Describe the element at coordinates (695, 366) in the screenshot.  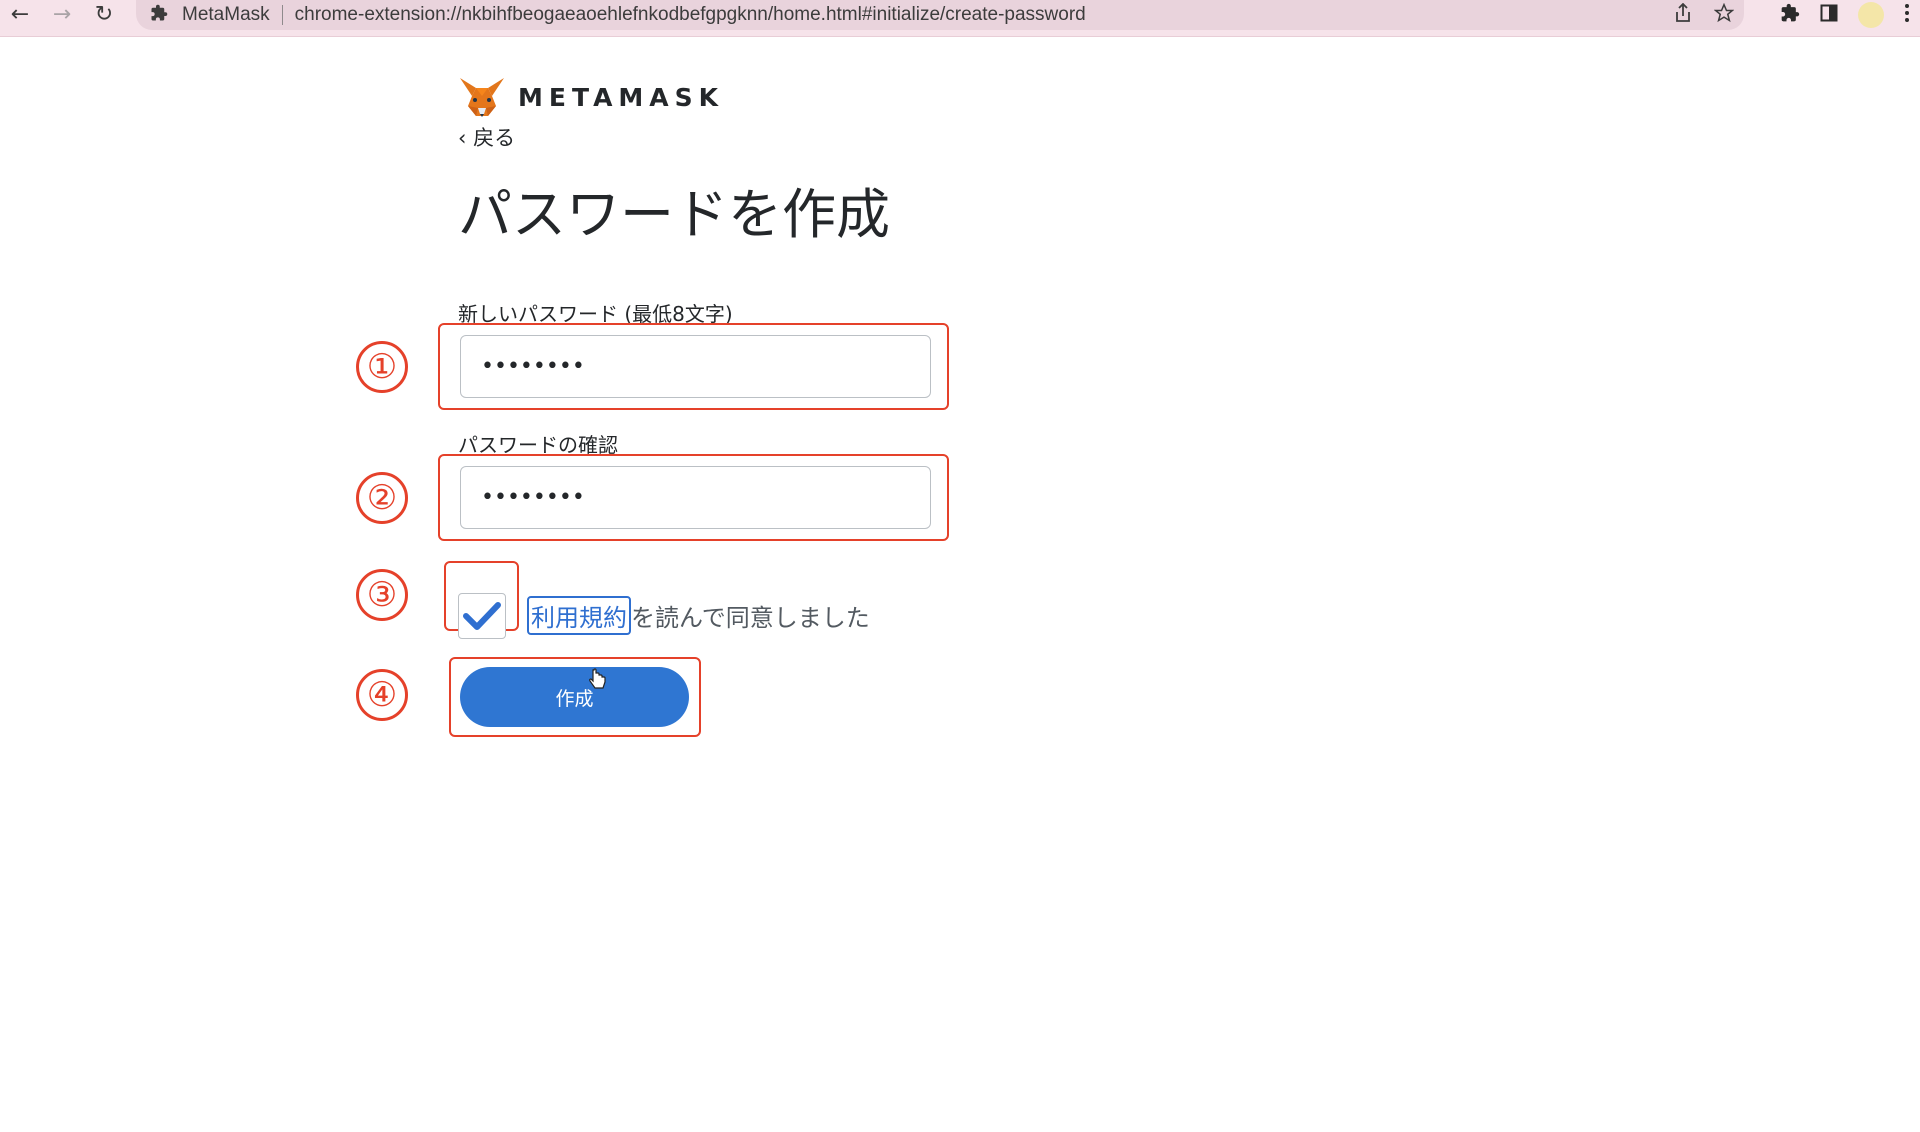
I see `new-password-input` at that location.